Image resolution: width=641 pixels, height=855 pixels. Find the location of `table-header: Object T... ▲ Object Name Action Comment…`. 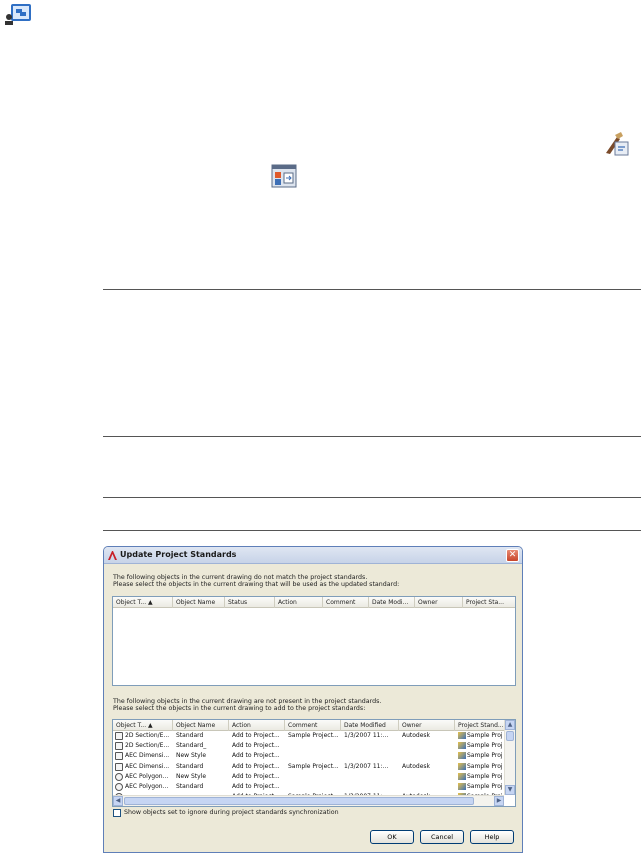

table-header: Object T... ▲ Object Name Action Comment… is located at coordinates (314, 725).